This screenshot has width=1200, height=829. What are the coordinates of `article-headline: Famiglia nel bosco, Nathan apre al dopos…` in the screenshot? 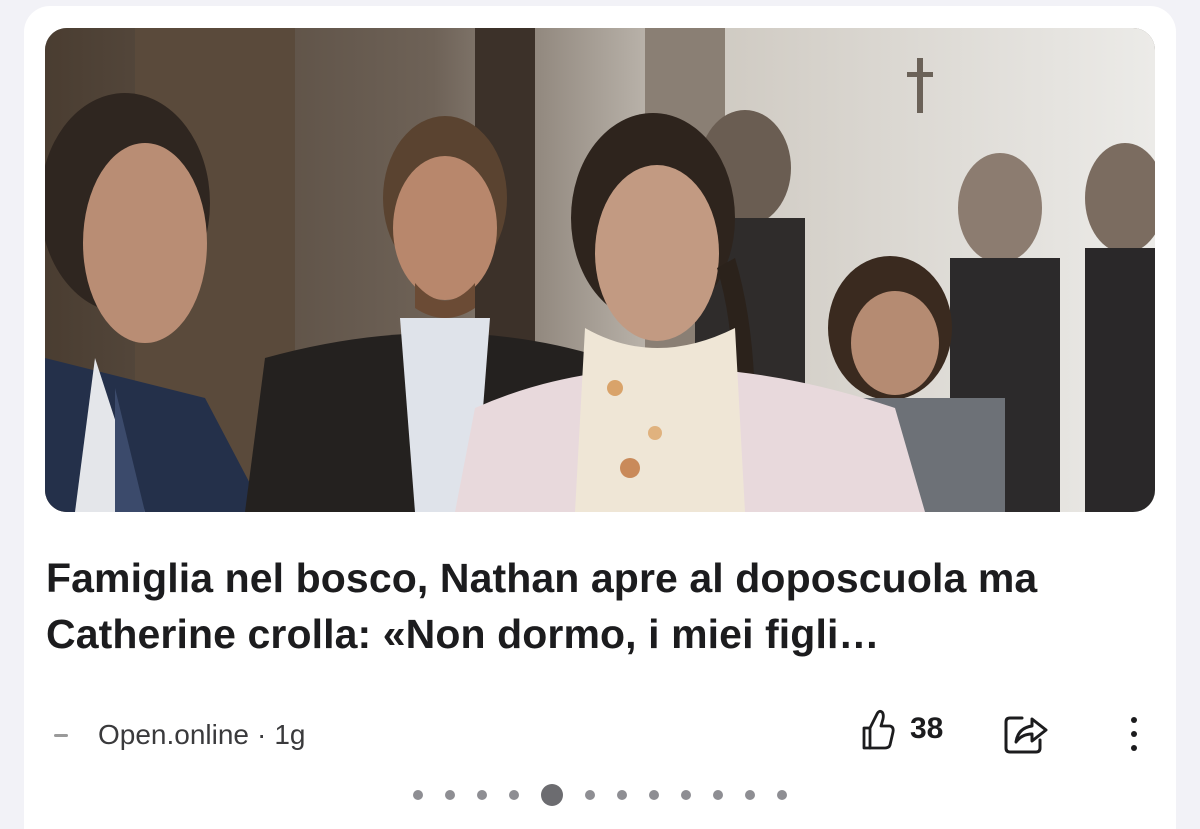 It's located at (596, 606).